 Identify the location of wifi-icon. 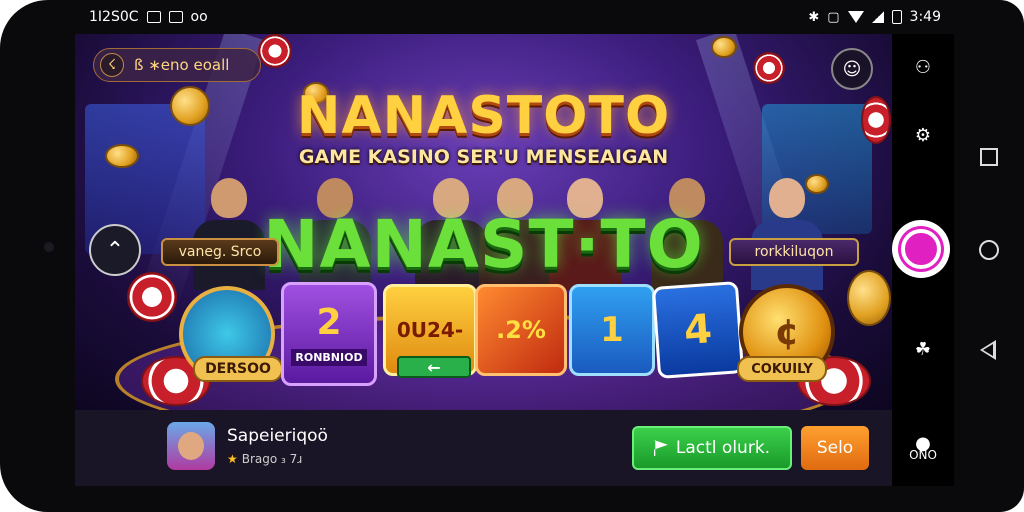
(855, 17).